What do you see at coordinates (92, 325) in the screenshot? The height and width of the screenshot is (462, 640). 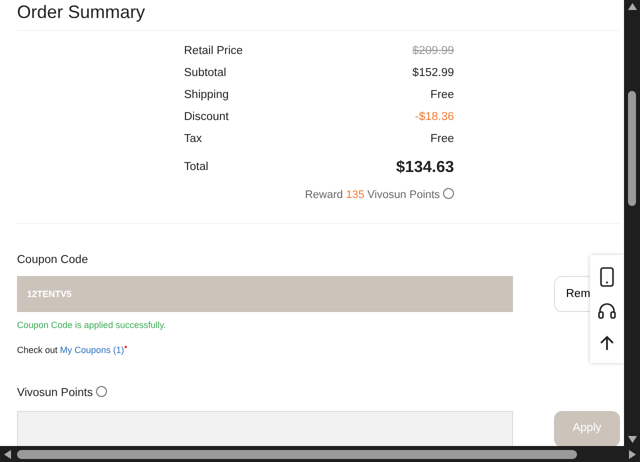 I see `success-message: Coupon Code is applied successfully.` at bounding box center [92, 325].